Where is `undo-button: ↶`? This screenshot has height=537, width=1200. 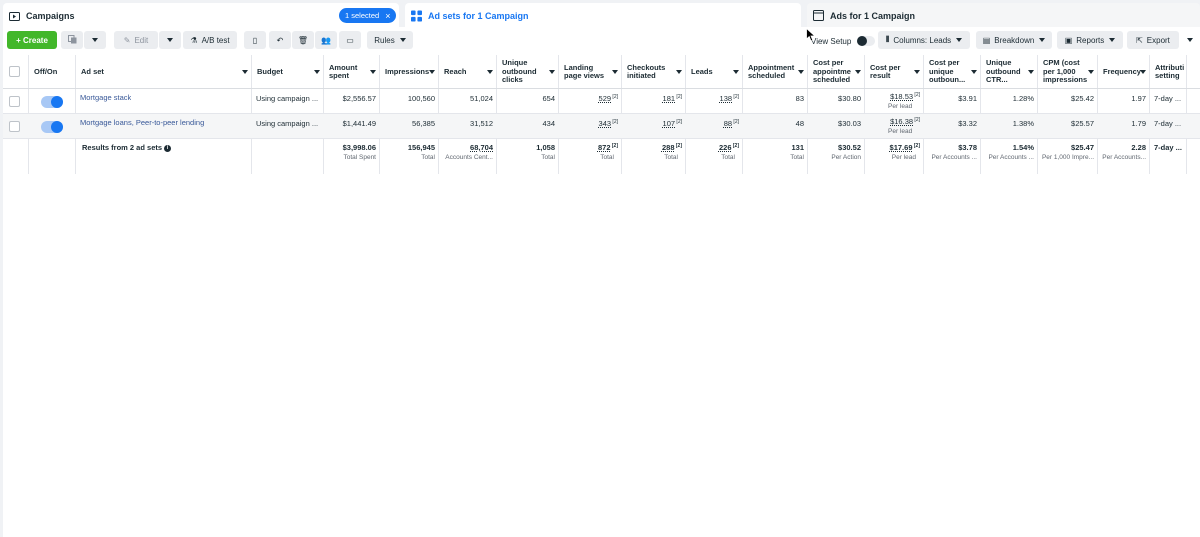
undo-button: ↶ is located at coordinates (280, 40).